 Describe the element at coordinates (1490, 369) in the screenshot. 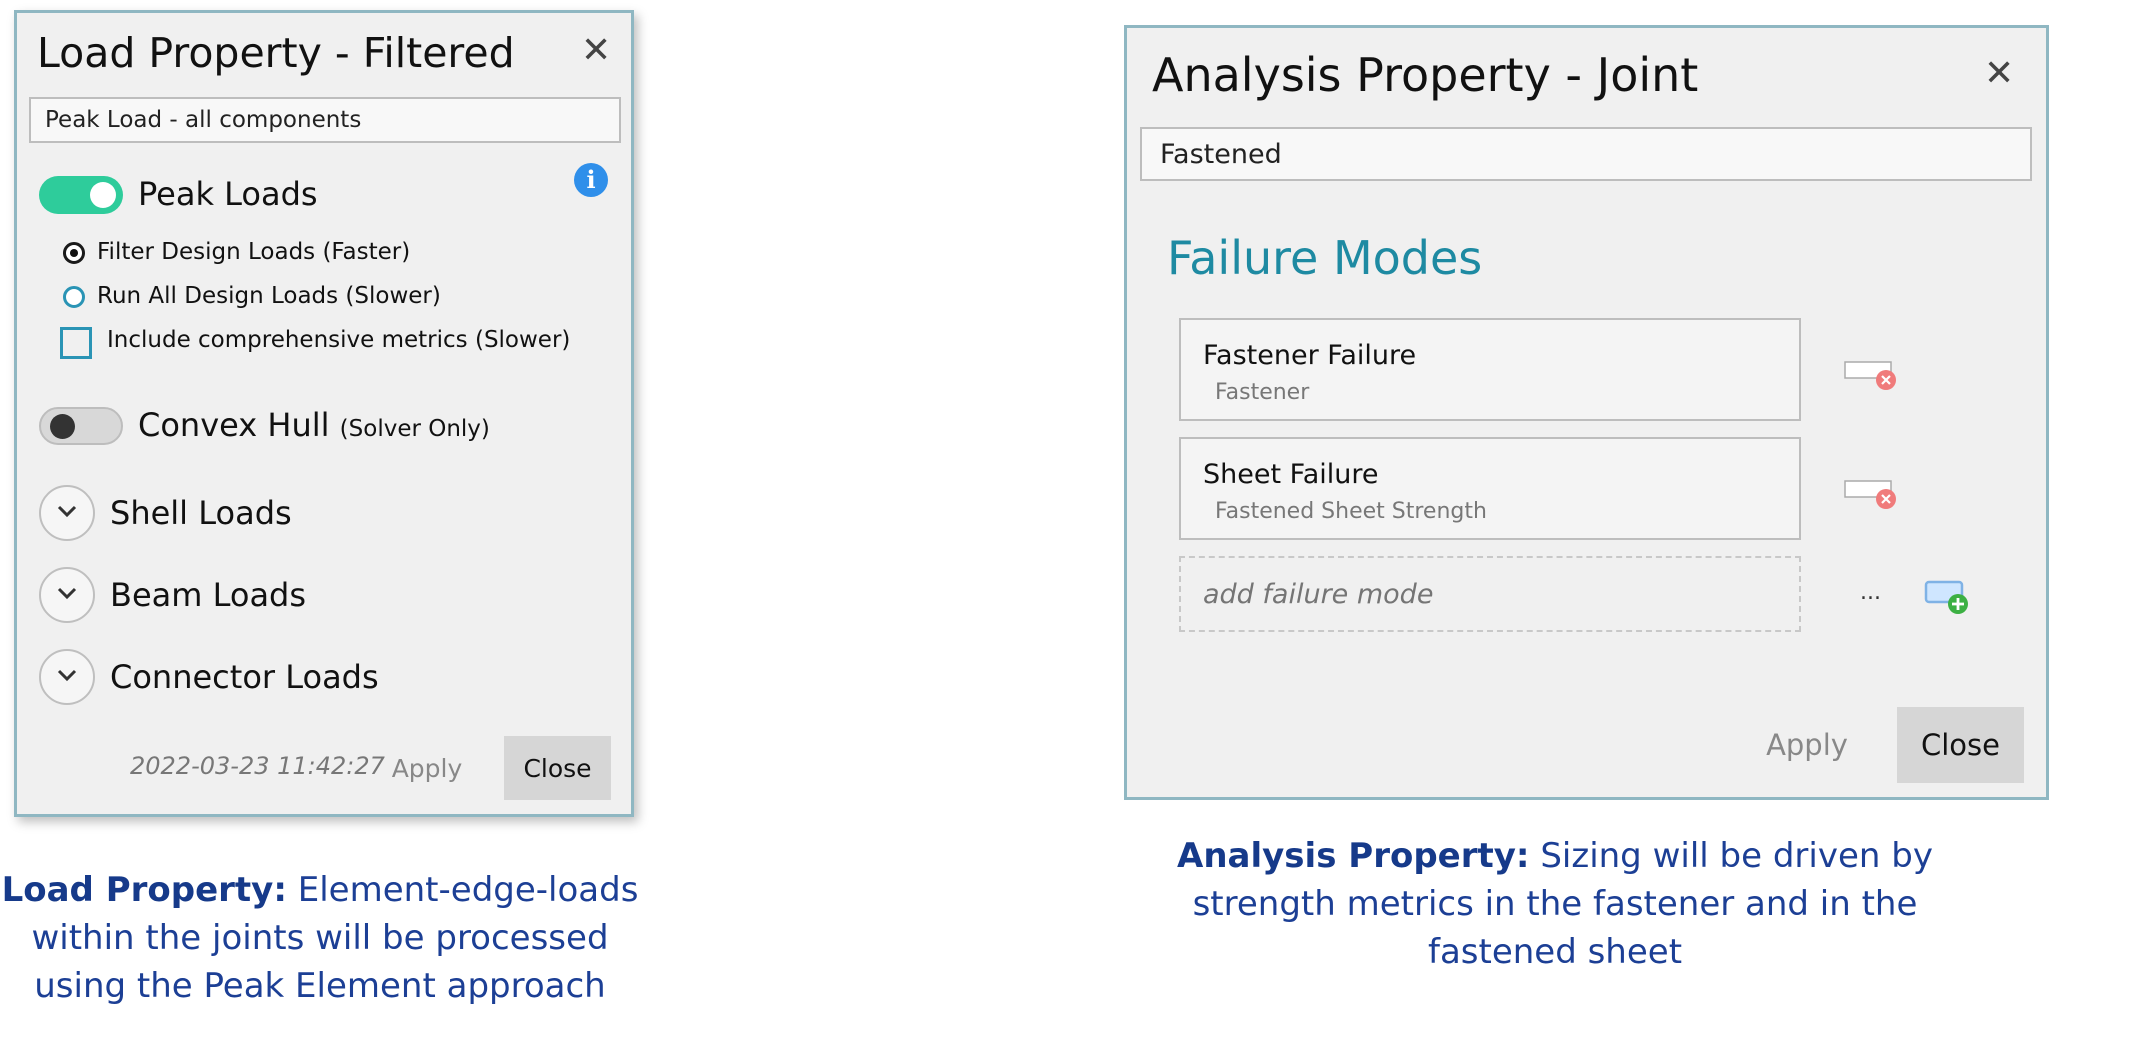

I see `failure-mode-item: Fastener Failure Fastener` at that location.